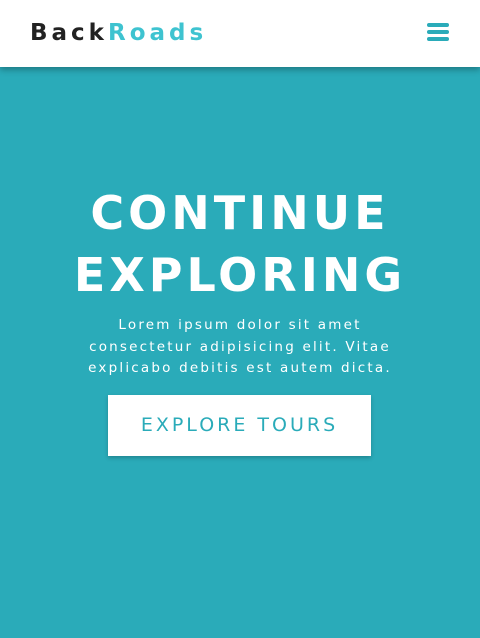 The image size is (480, 638). Describe the element at coordinates (240, 213) in the screenshot. I see `hero-title-line1: CONTINUE` at that location.